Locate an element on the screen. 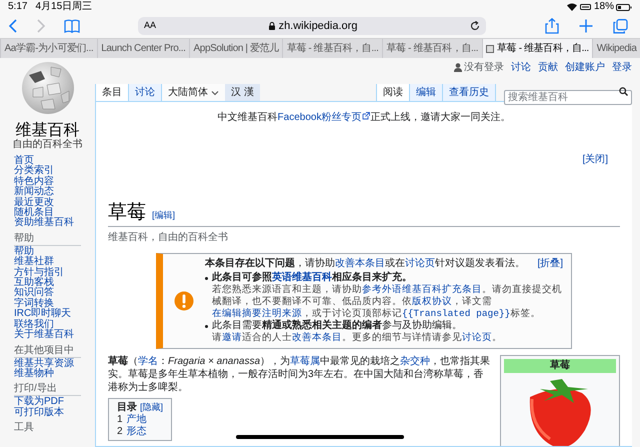 This screenshot has width=640, height=447. toc-link: 1 产地 is located at coordinates (140, 420).